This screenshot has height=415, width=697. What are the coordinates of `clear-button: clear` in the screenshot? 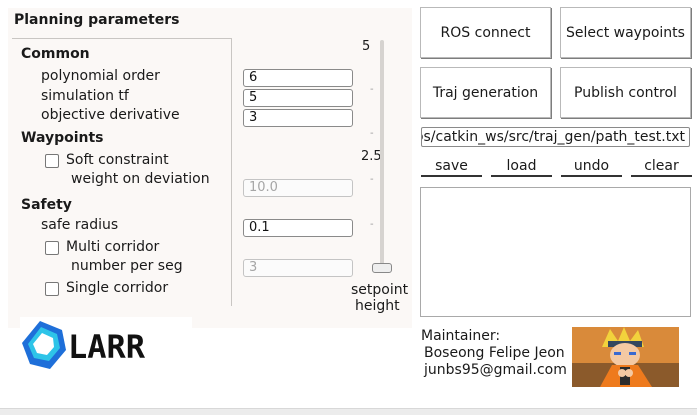 It's located at (661, 167).